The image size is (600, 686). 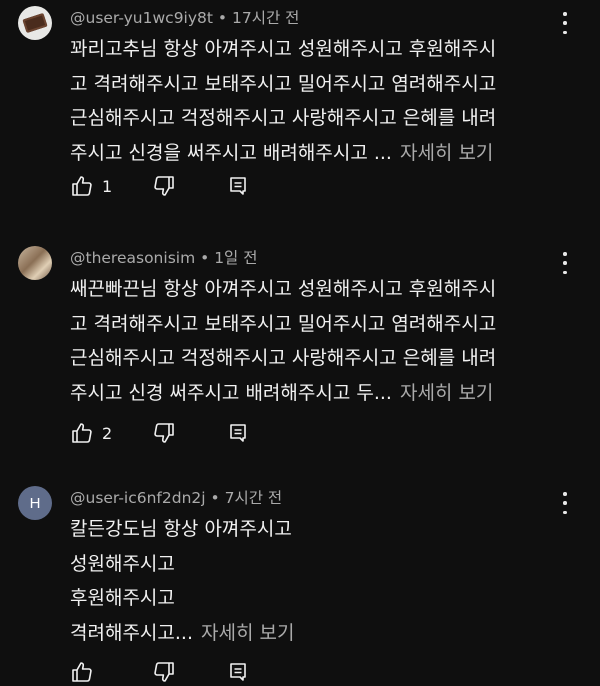 What do you see at coordinates (283, 289) in the screenshot?
I see `comment-line: 쌔끈빠끈님 항상 아껴주시고 성원해주시고 후원해주시` at bounding box center [283, 289].